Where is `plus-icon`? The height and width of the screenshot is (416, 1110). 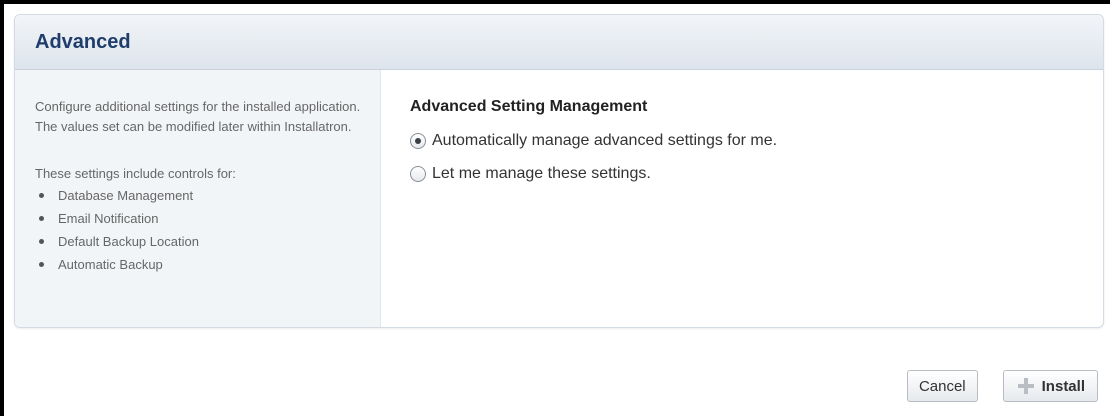 plus-icon is located at coordinates (1025, 386).